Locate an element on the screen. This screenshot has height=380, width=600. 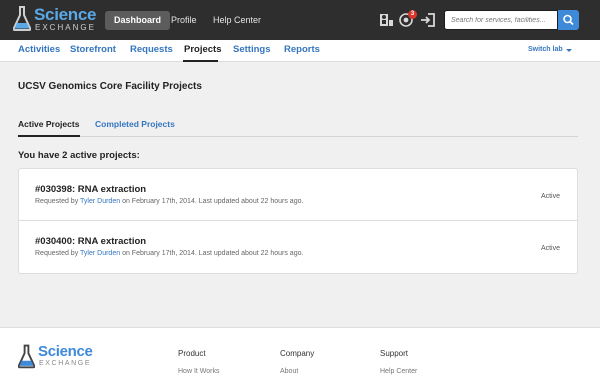
tab-storefront: Storefront is located at coordinates (93, 49).